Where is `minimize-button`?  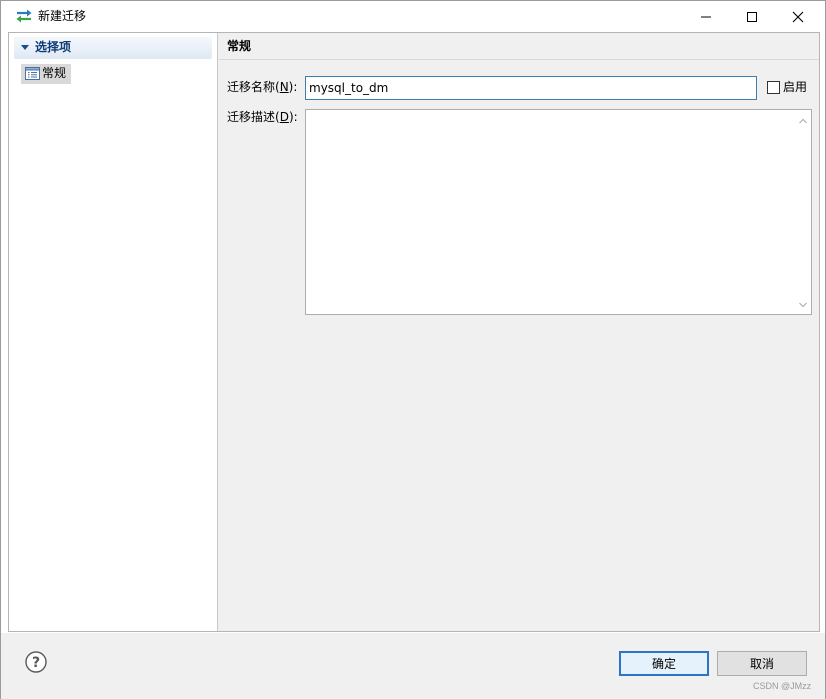
minimize-button is located at coordinates (706, 16).